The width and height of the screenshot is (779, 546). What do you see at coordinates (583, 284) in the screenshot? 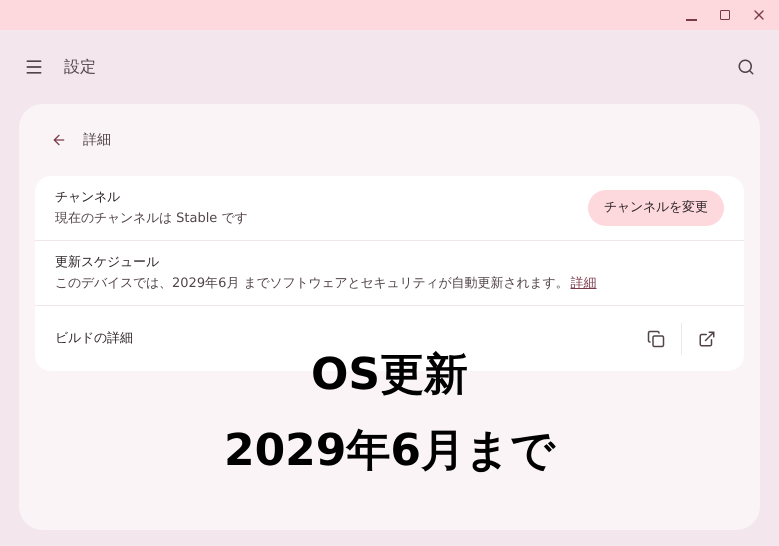
I see `details-link: 詳細` at bounding box center [583, 284].